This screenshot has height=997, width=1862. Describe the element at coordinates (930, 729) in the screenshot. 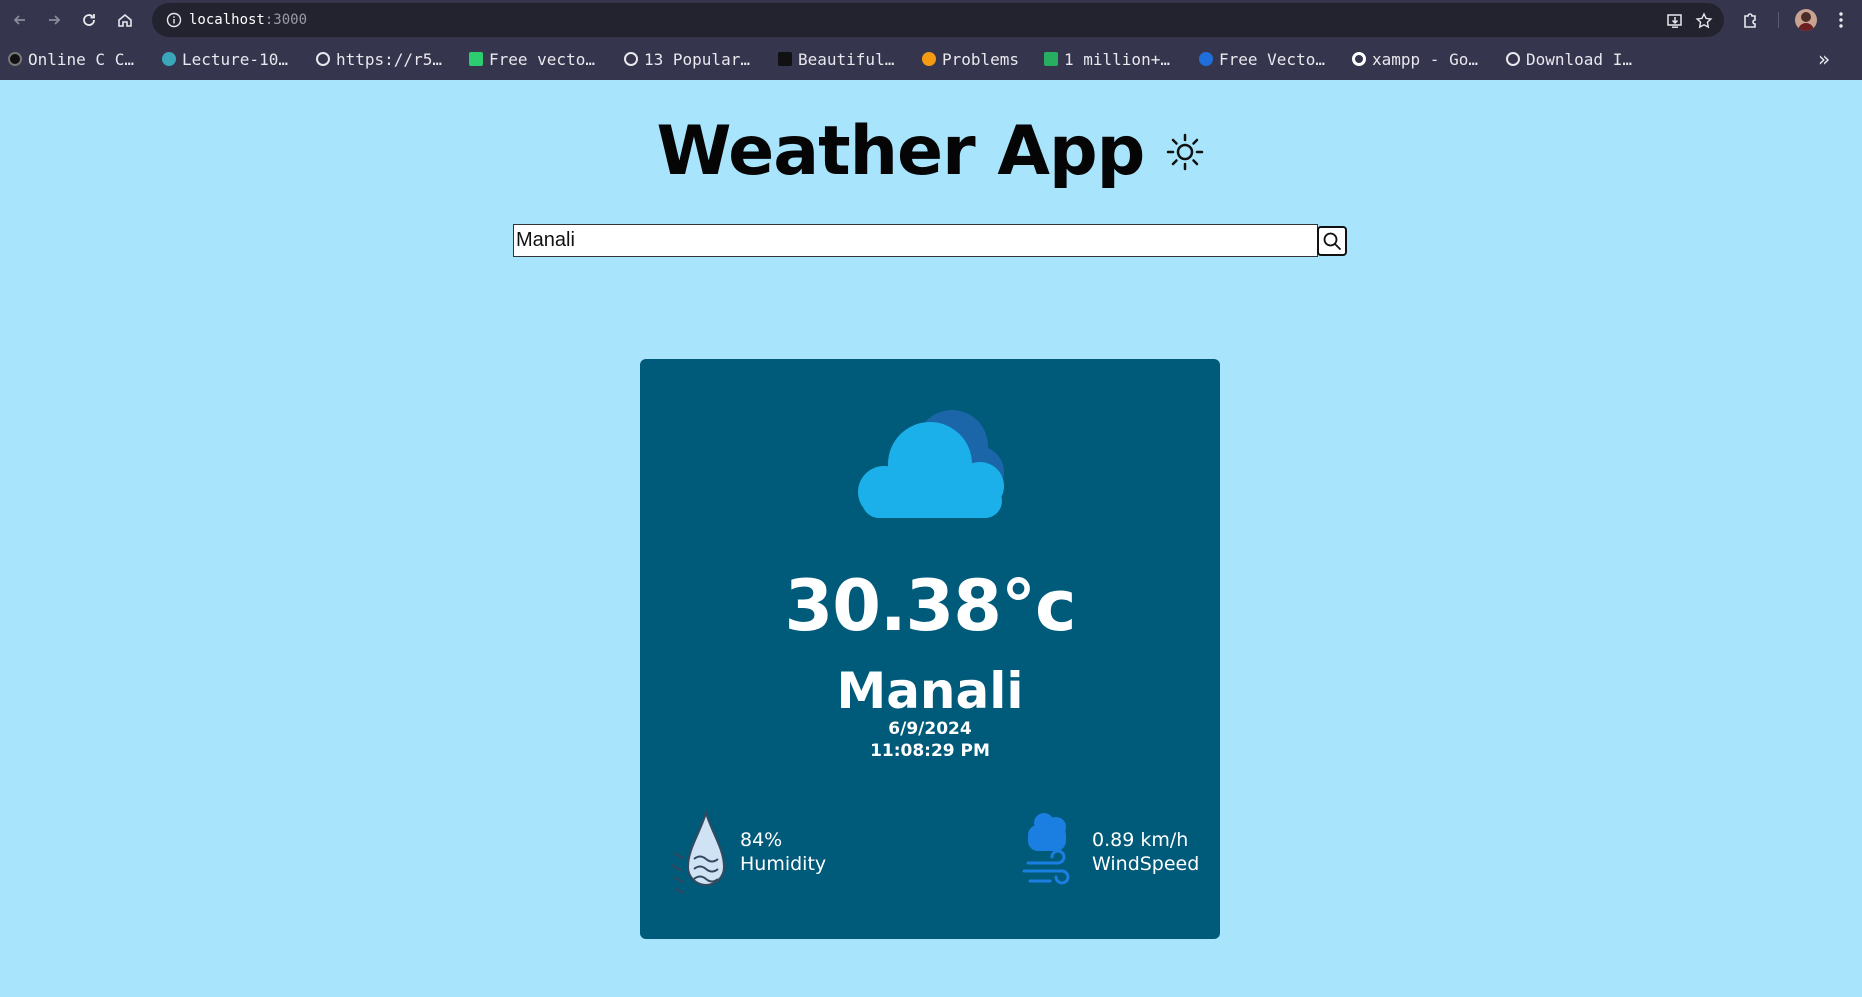

I see `date: 6/9/2024` at that location.